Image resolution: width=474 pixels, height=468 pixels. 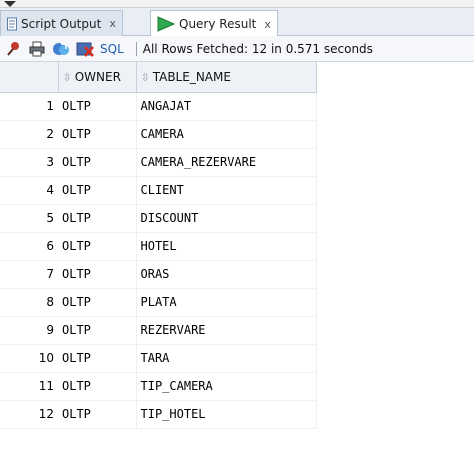 I want to click on row-number: 11, so click(x=29, y=386).